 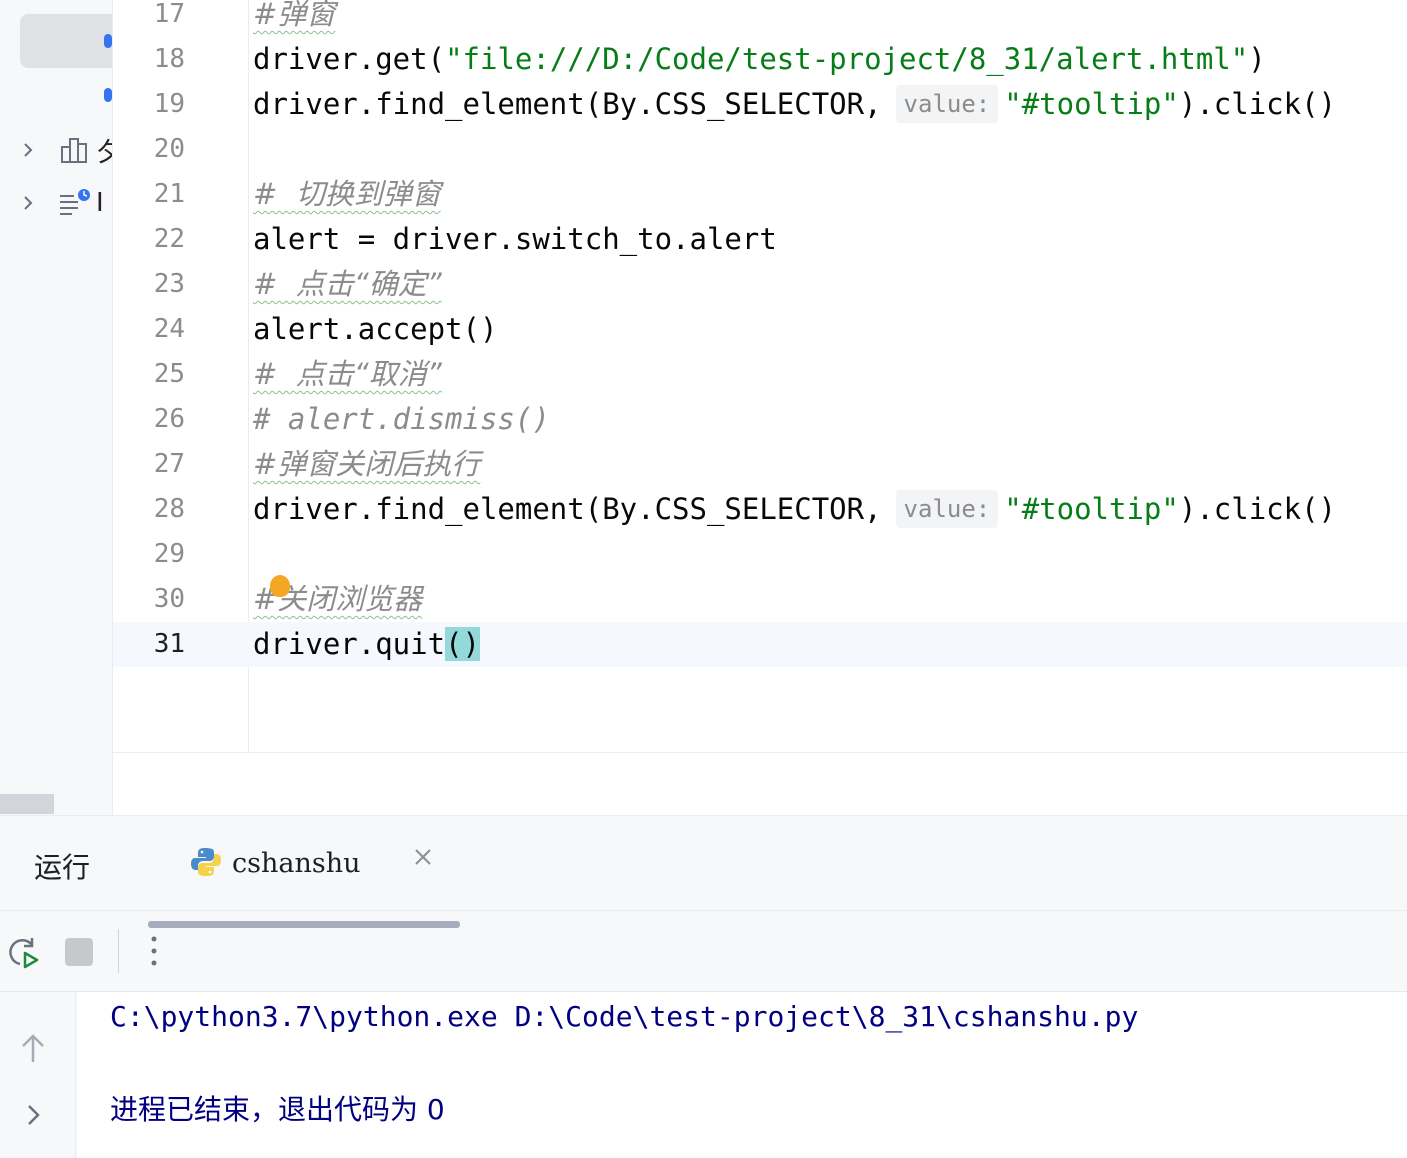 I want to click on line-number: 25, so click(x=169, y=374).